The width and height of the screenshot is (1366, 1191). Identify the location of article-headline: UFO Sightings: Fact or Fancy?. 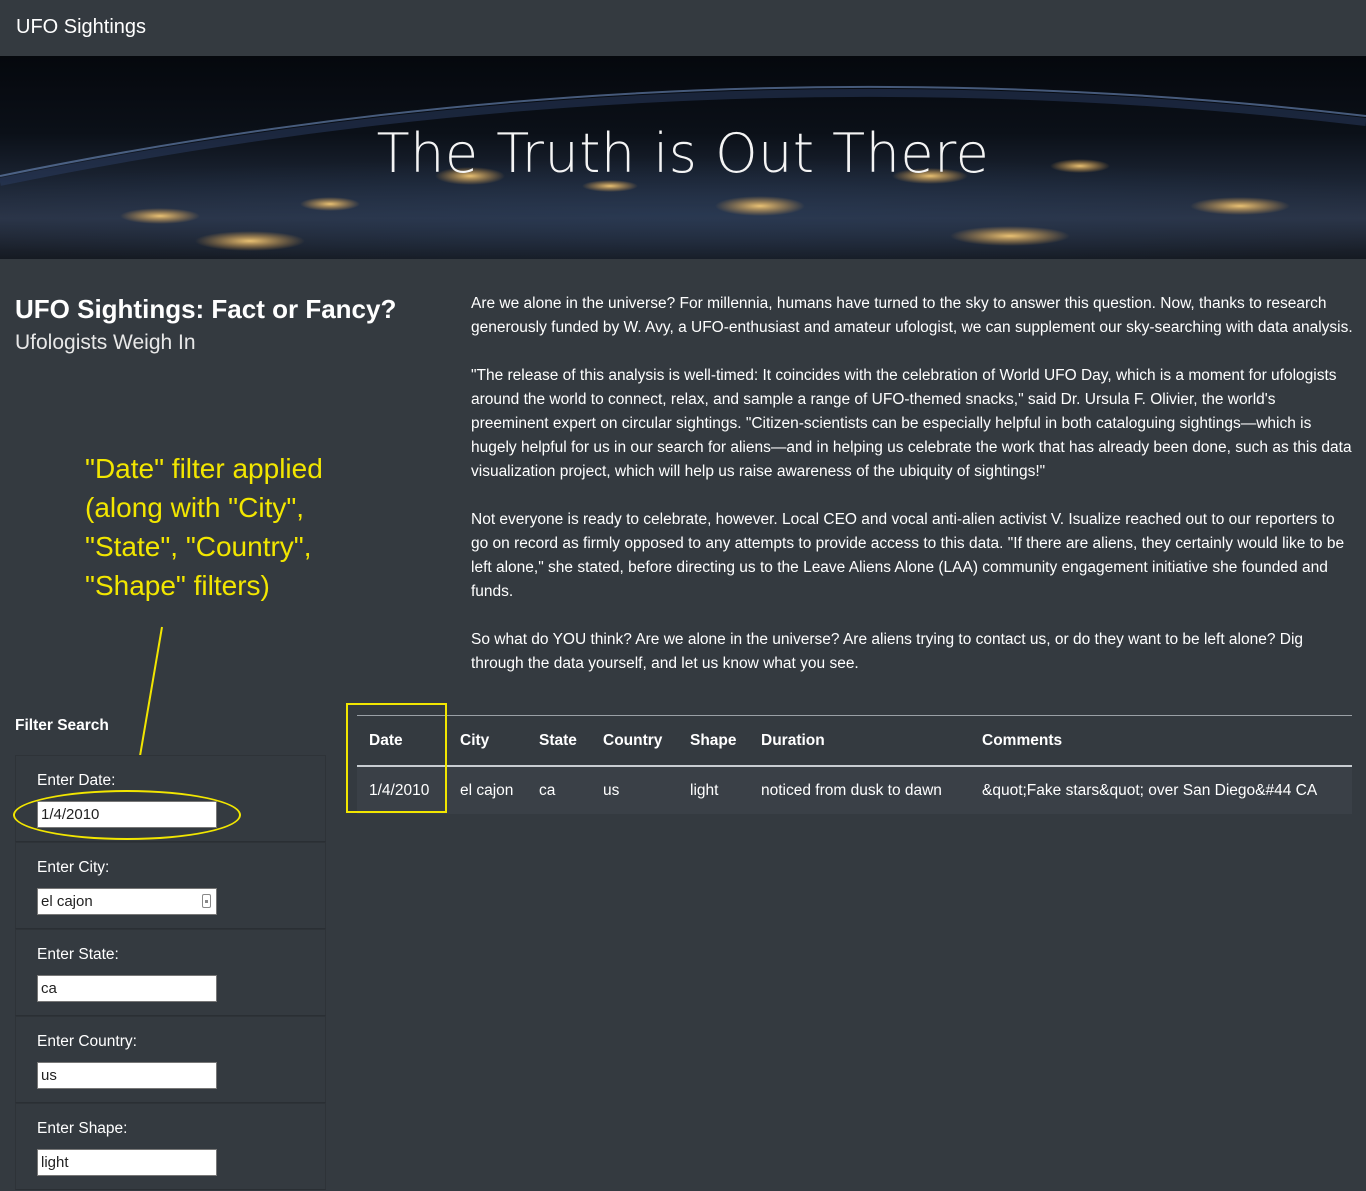
(206, 309).